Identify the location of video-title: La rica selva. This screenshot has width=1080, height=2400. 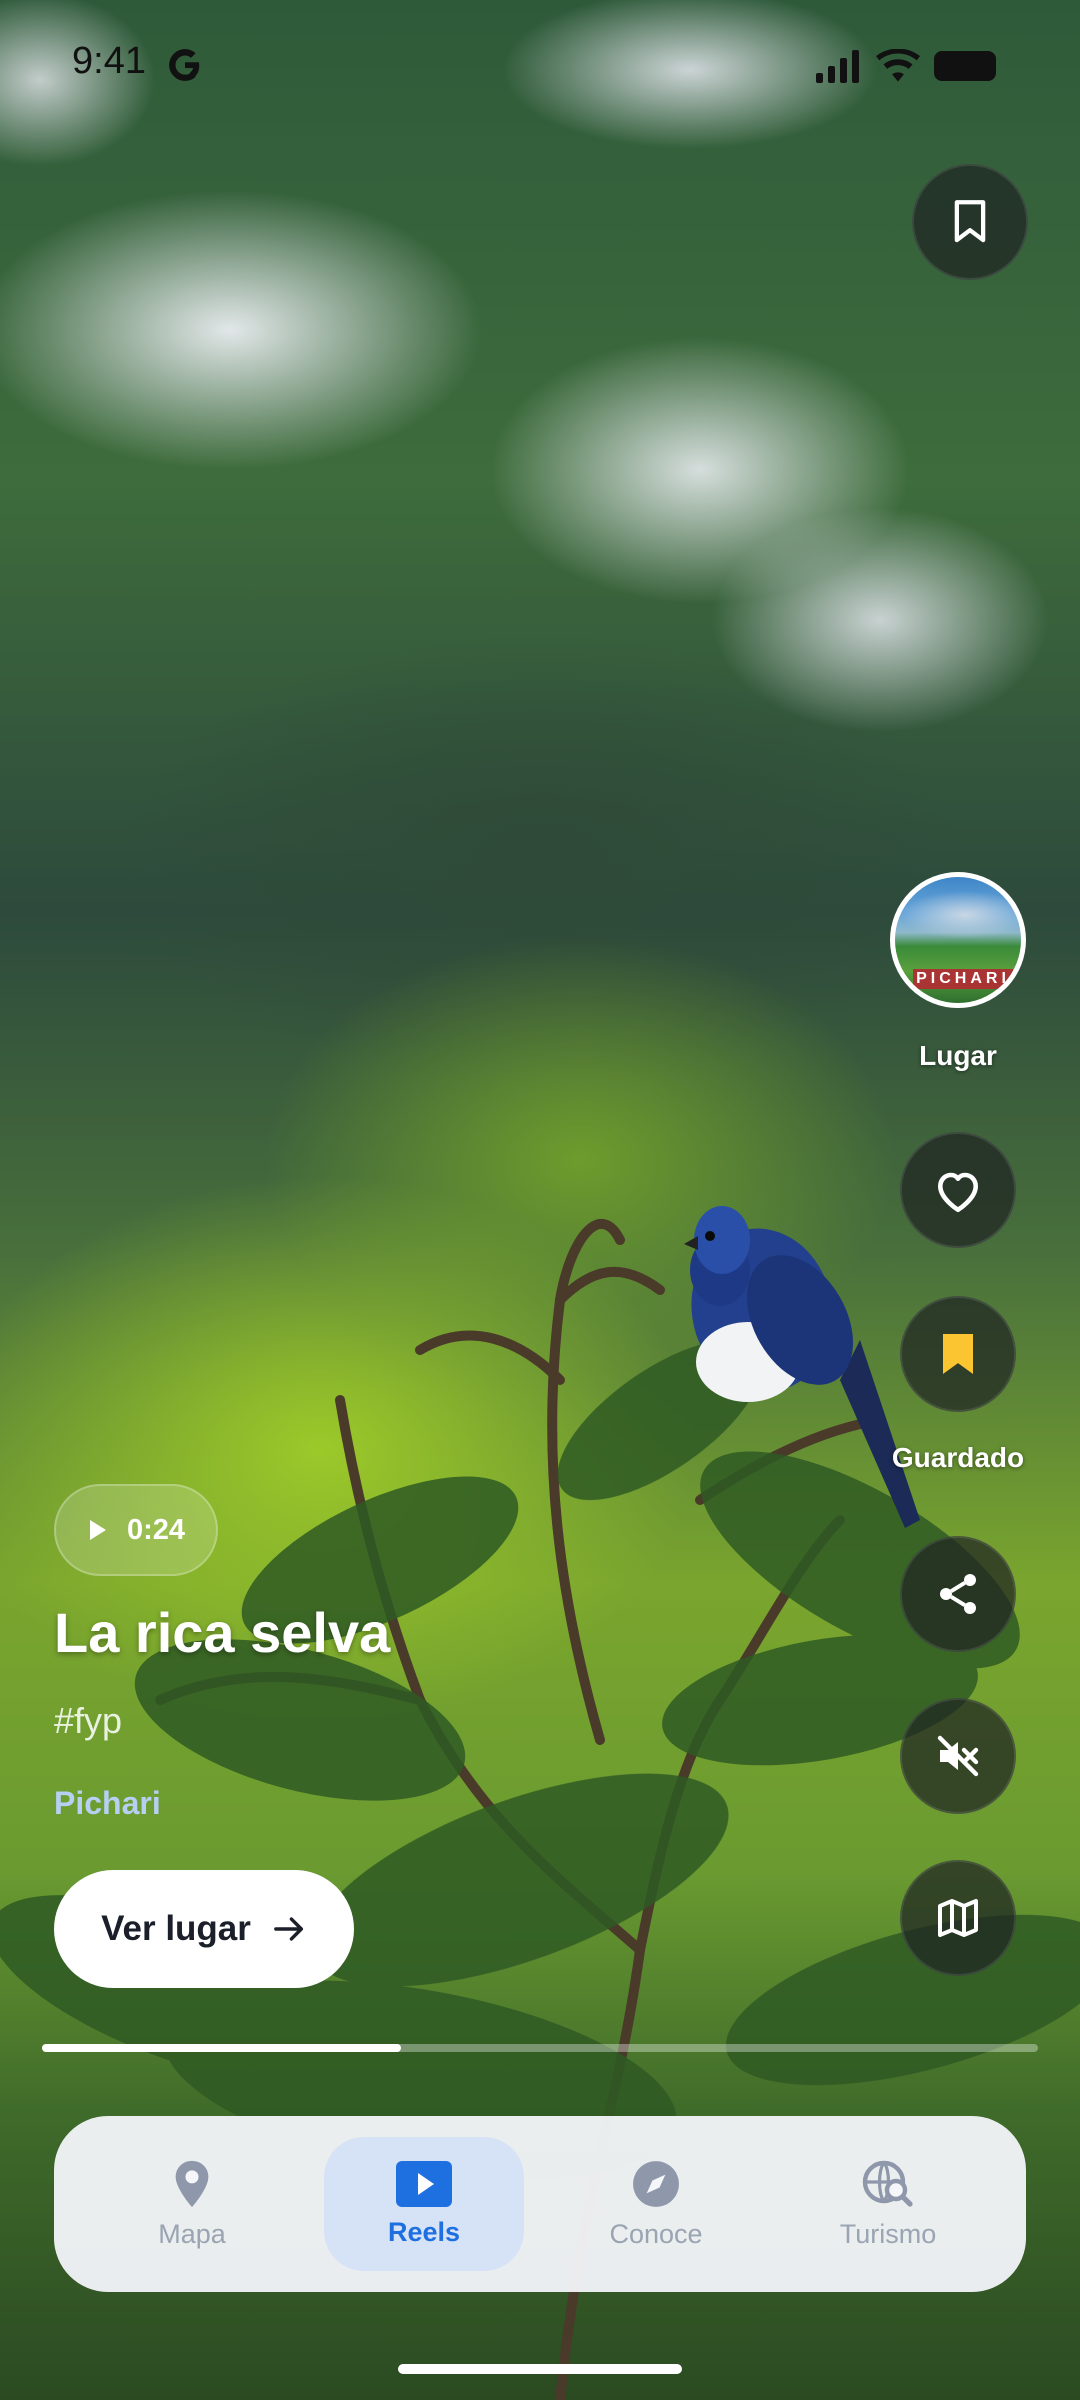
(222, 1632).